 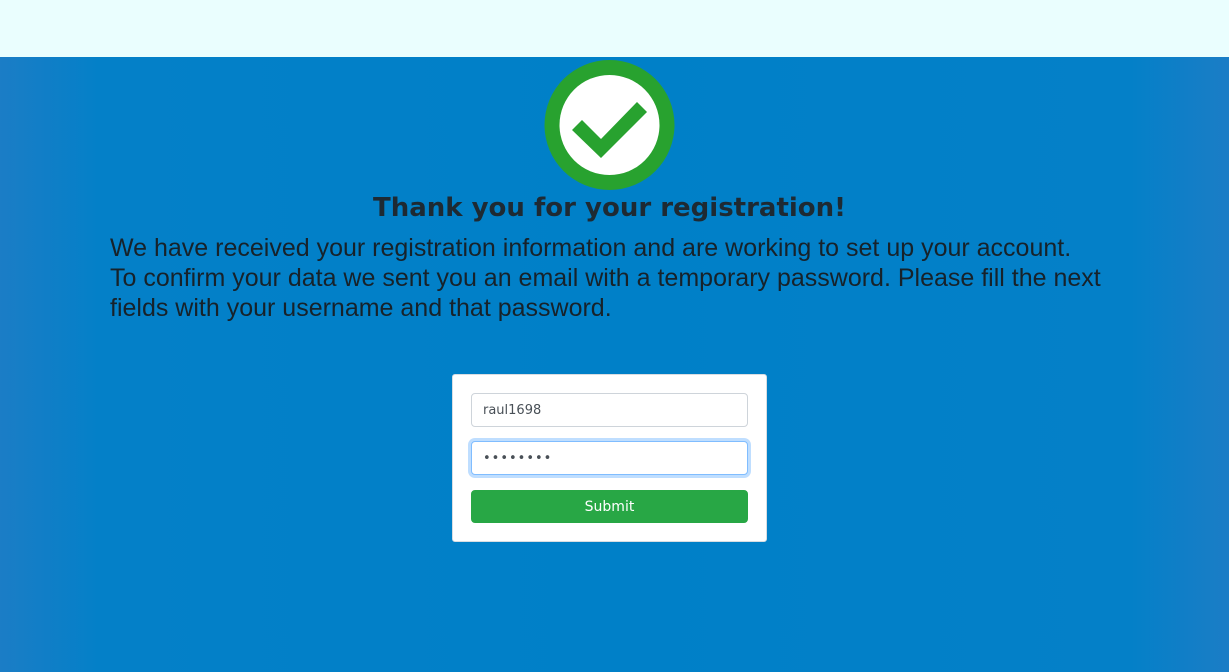 I want to click on check-circle-icon, so click(x=609, y=125).